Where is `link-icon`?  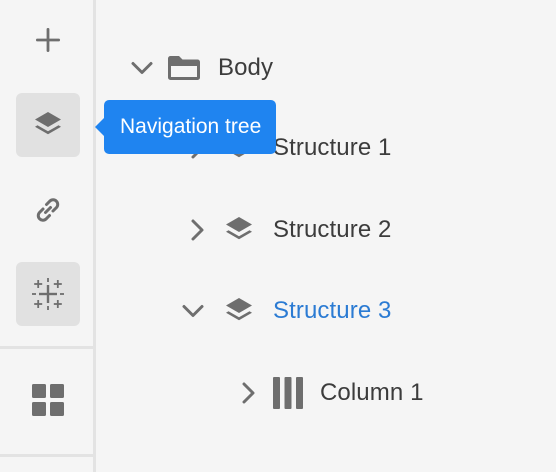 link-icon is located at coordinates (48, 210).